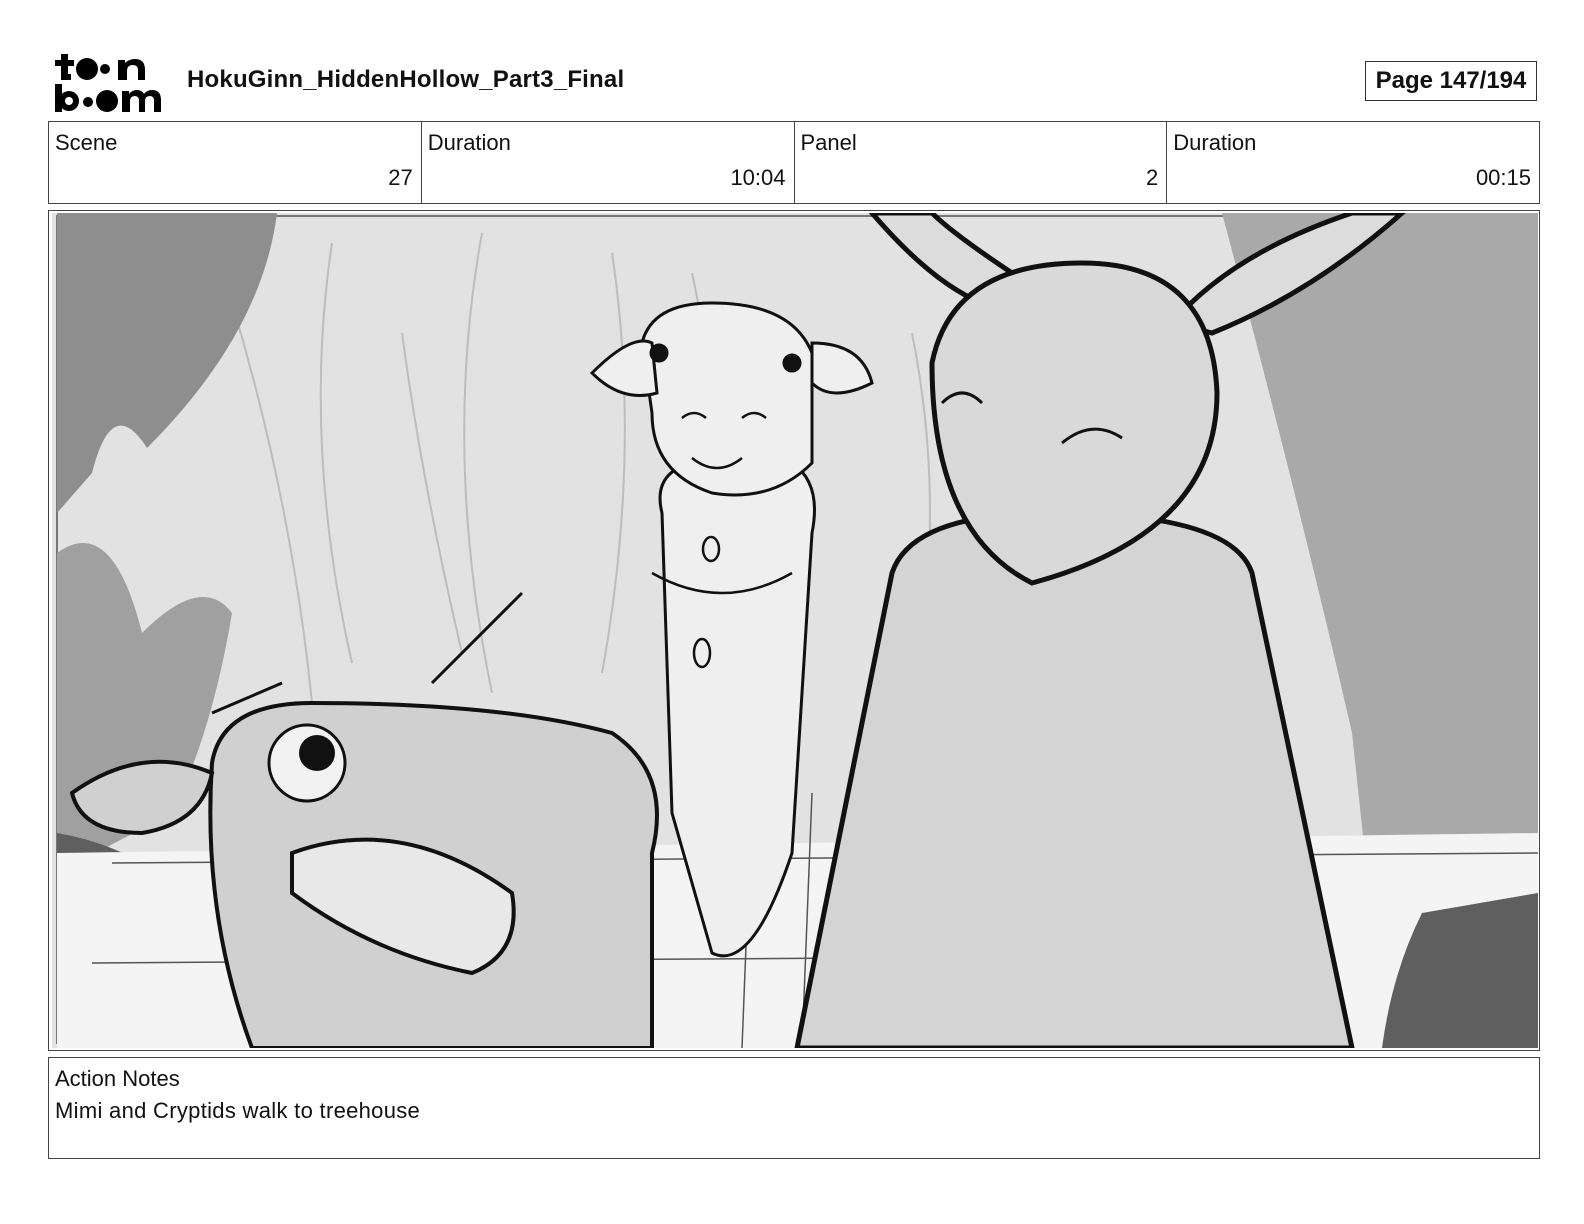 This screenshot has height=1224, width=1584. What do you see at coordinates (400, 177) in the screenshot?
I see `scene-value: 27` at bounding box center [400, 177].